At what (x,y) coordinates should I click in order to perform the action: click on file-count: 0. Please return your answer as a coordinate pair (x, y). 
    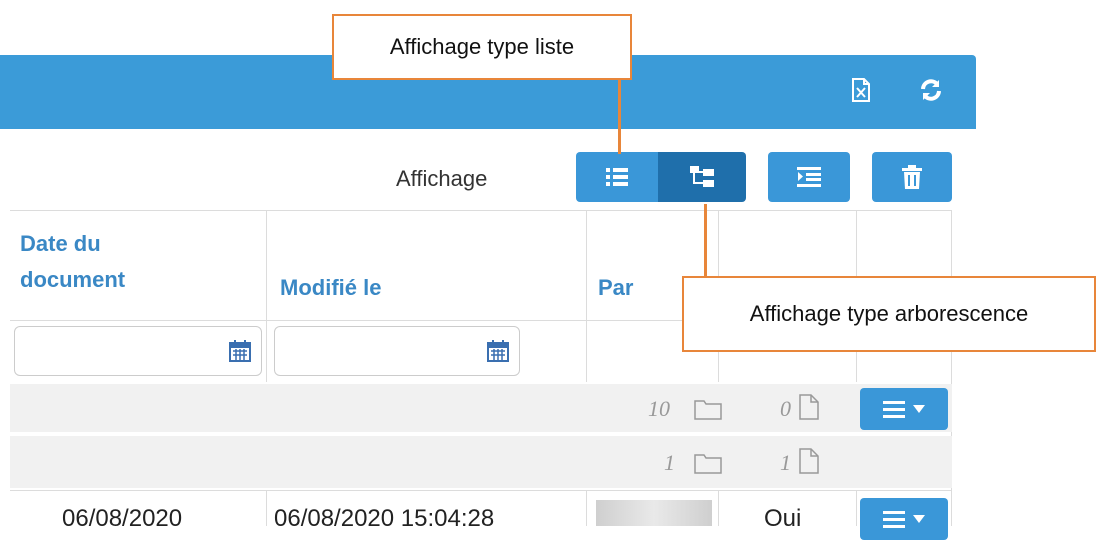
    Looking at the image, I should click on (785, 408).